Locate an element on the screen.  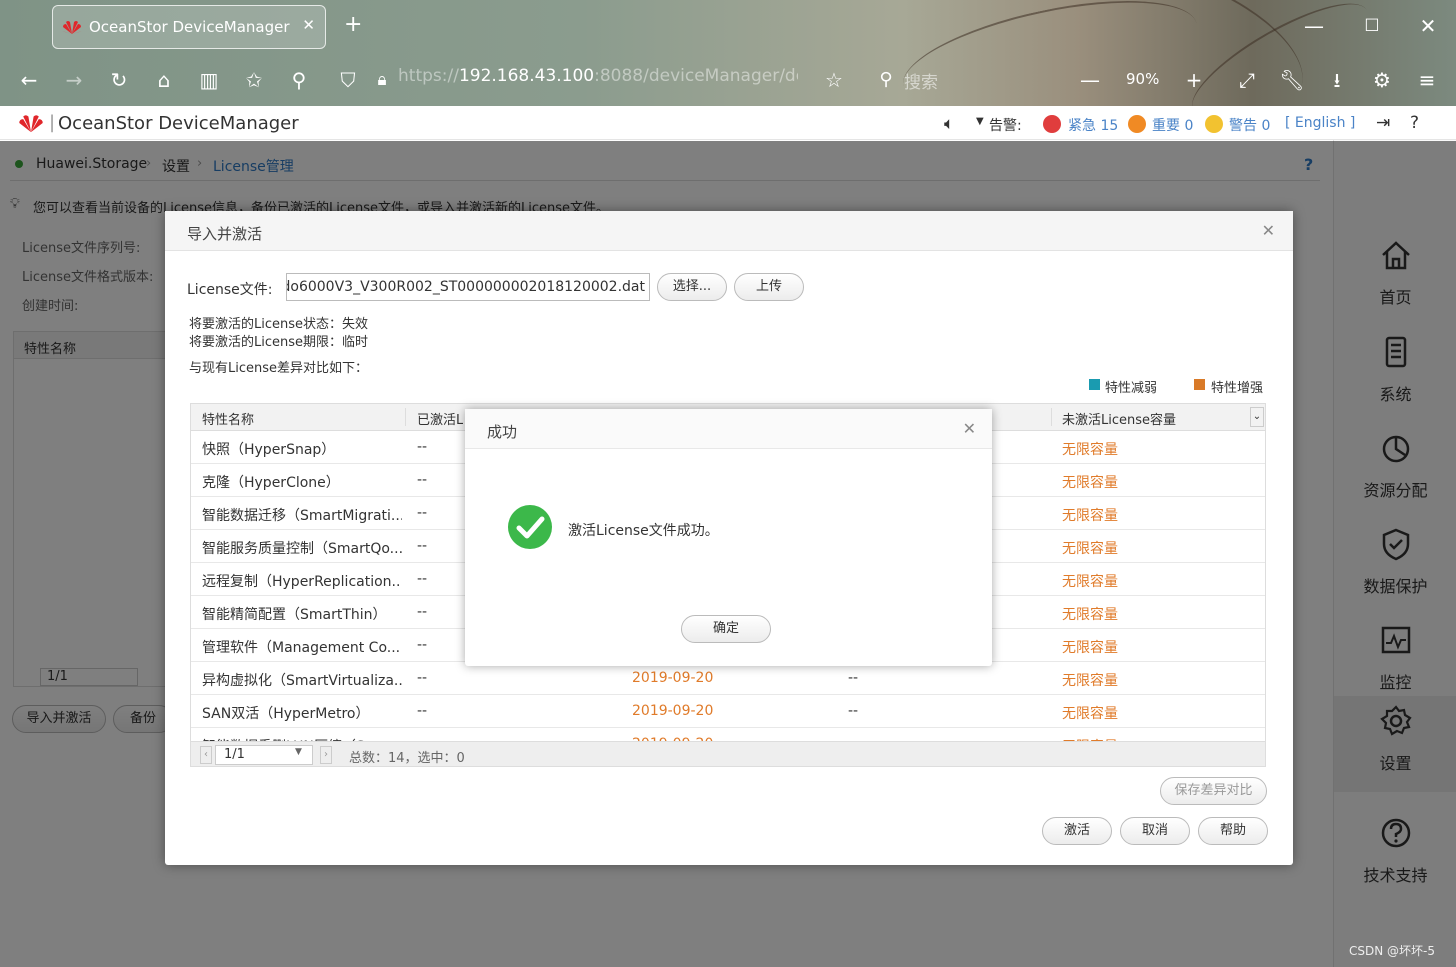
legend-increase-swatch is located at coordinates (1199, 384).